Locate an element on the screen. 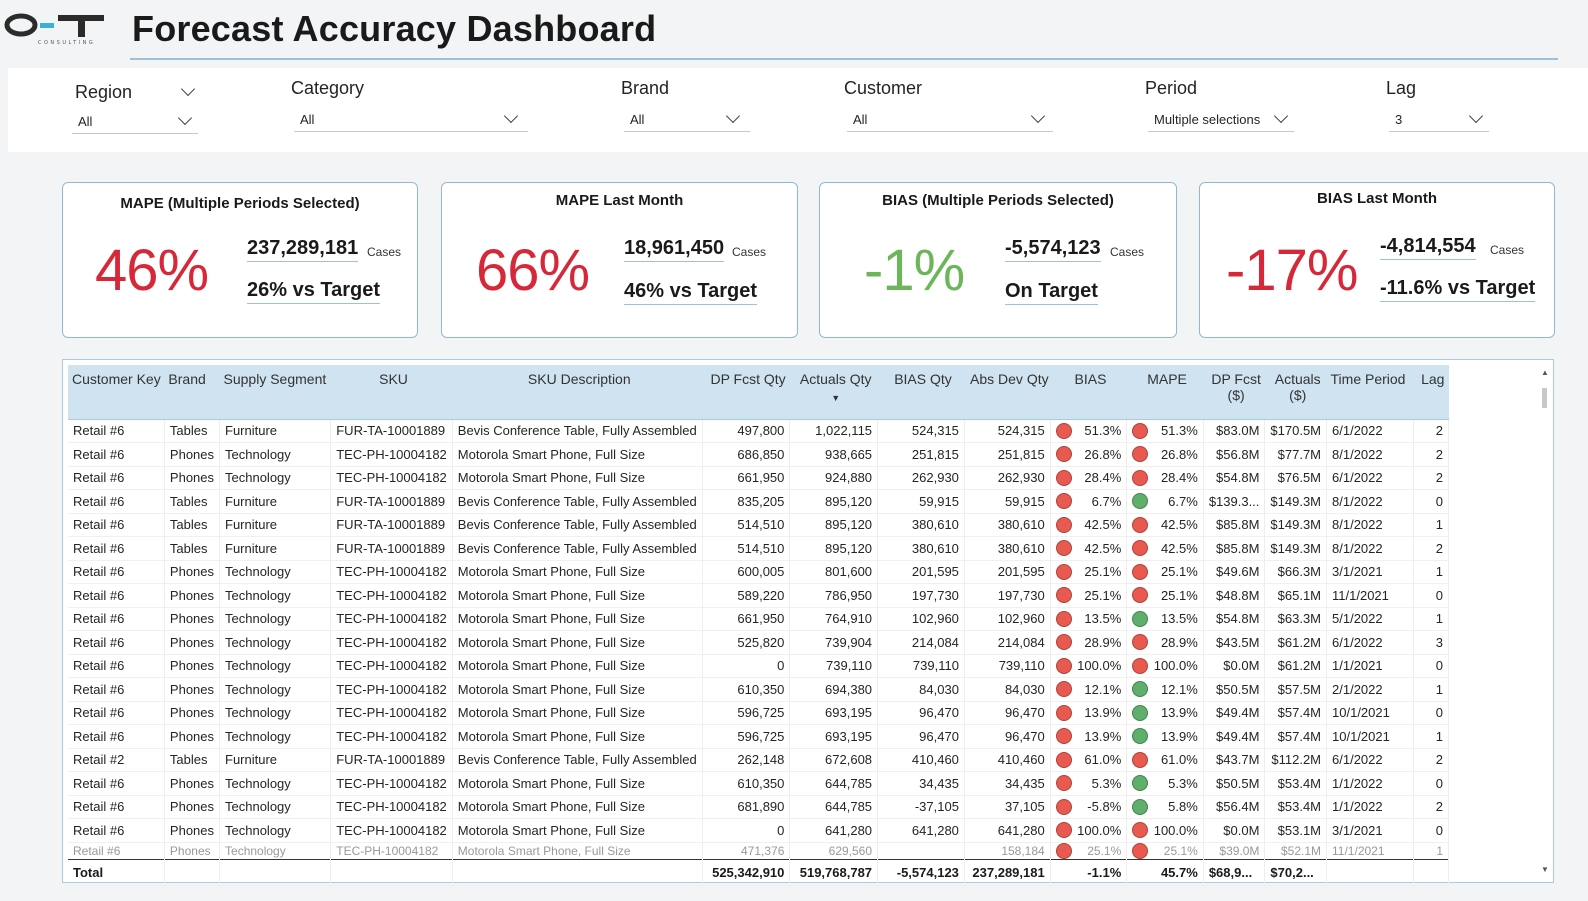 Image resolution: width=1588 pixels, height=901 pixels. column-header-customer-key: Customer Key is located at coordinates (116, 392).